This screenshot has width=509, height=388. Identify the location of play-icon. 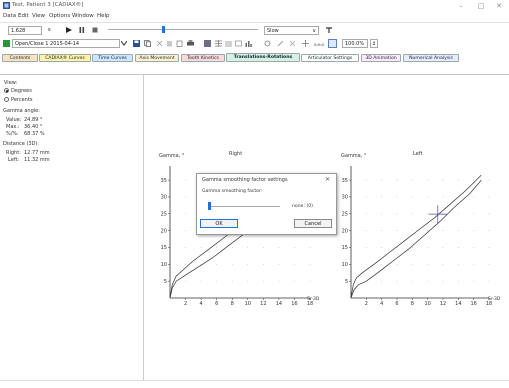
(69, 30).